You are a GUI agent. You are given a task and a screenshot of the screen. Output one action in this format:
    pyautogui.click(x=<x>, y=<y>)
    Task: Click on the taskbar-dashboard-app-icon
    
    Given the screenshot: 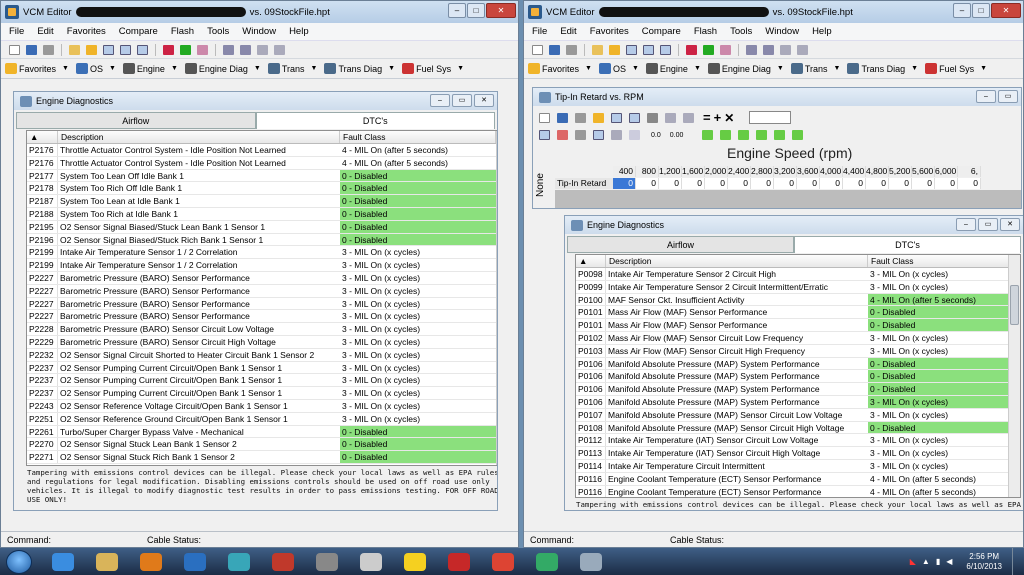 What is the action you would take?
    pyautogui.click(x=547, y=561)
    